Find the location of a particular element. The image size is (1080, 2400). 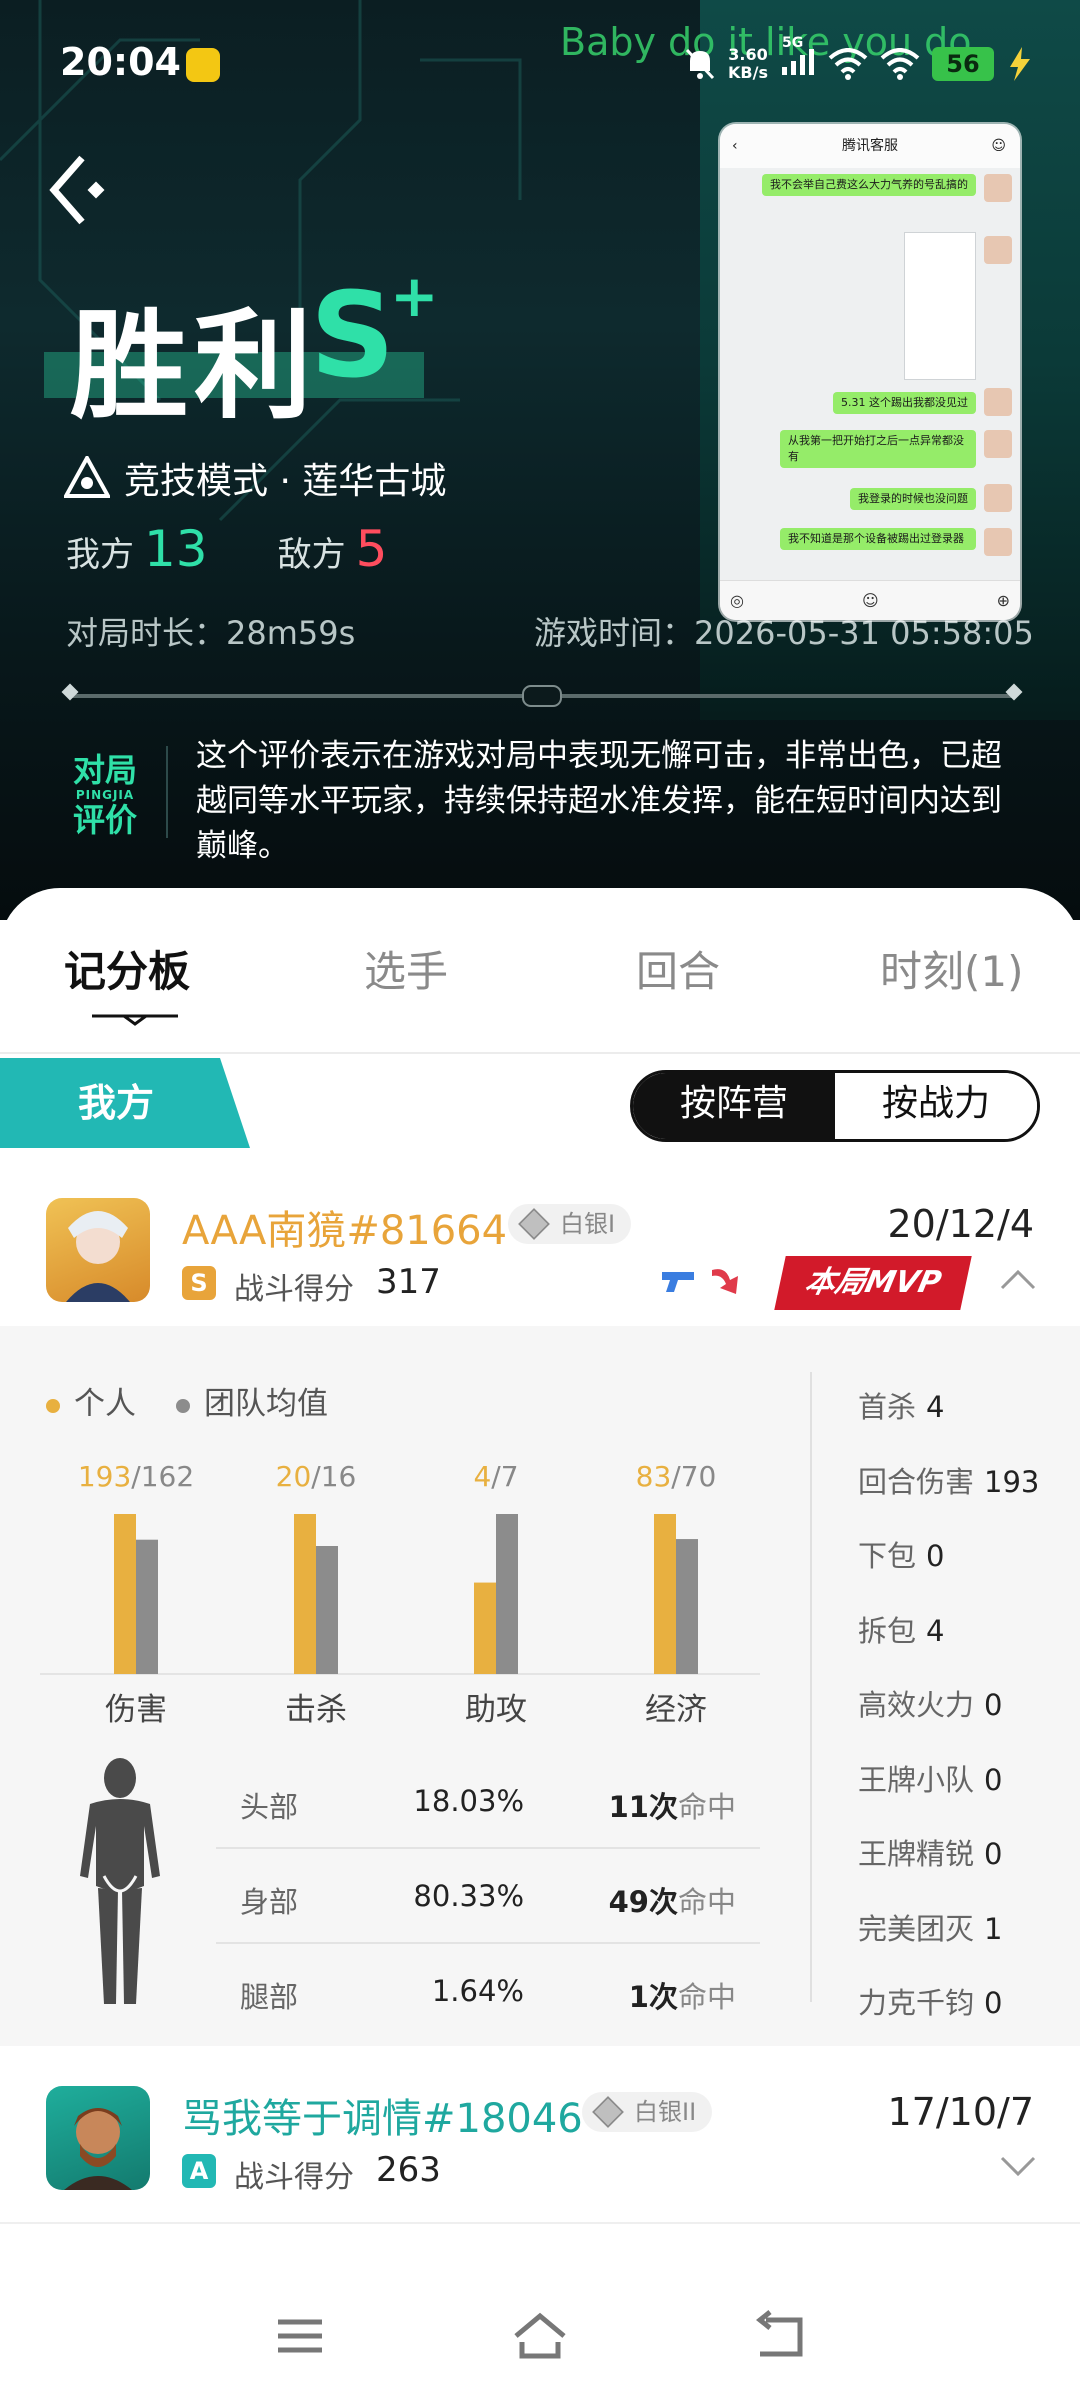

battery-indicator: 56 is located at coordinates (963, 64).